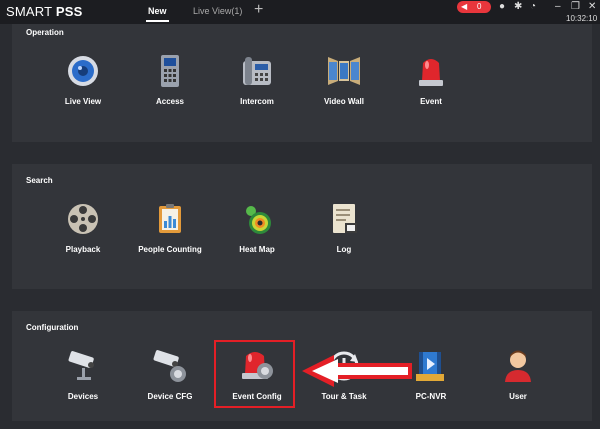  I want to click on live-view-icon, so click(83, 71).